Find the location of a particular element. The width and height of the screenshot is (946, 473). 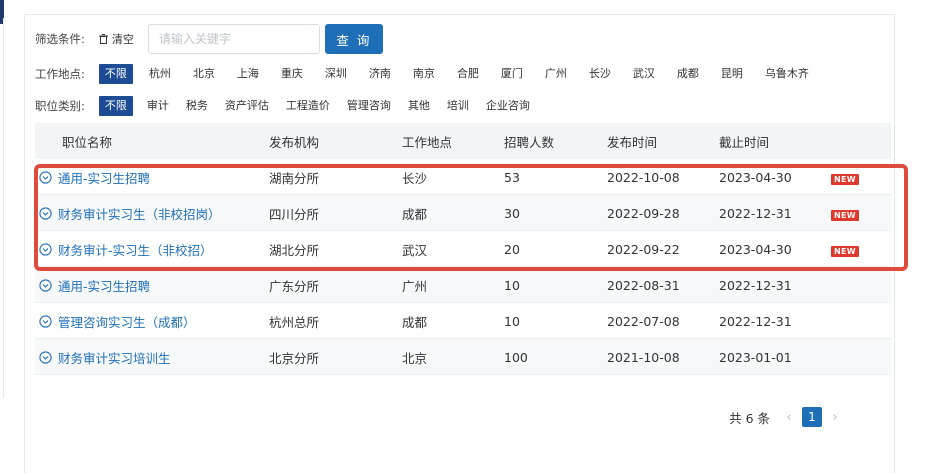

published-cell: 2021-10-08 is located at coordinates (643, 357).